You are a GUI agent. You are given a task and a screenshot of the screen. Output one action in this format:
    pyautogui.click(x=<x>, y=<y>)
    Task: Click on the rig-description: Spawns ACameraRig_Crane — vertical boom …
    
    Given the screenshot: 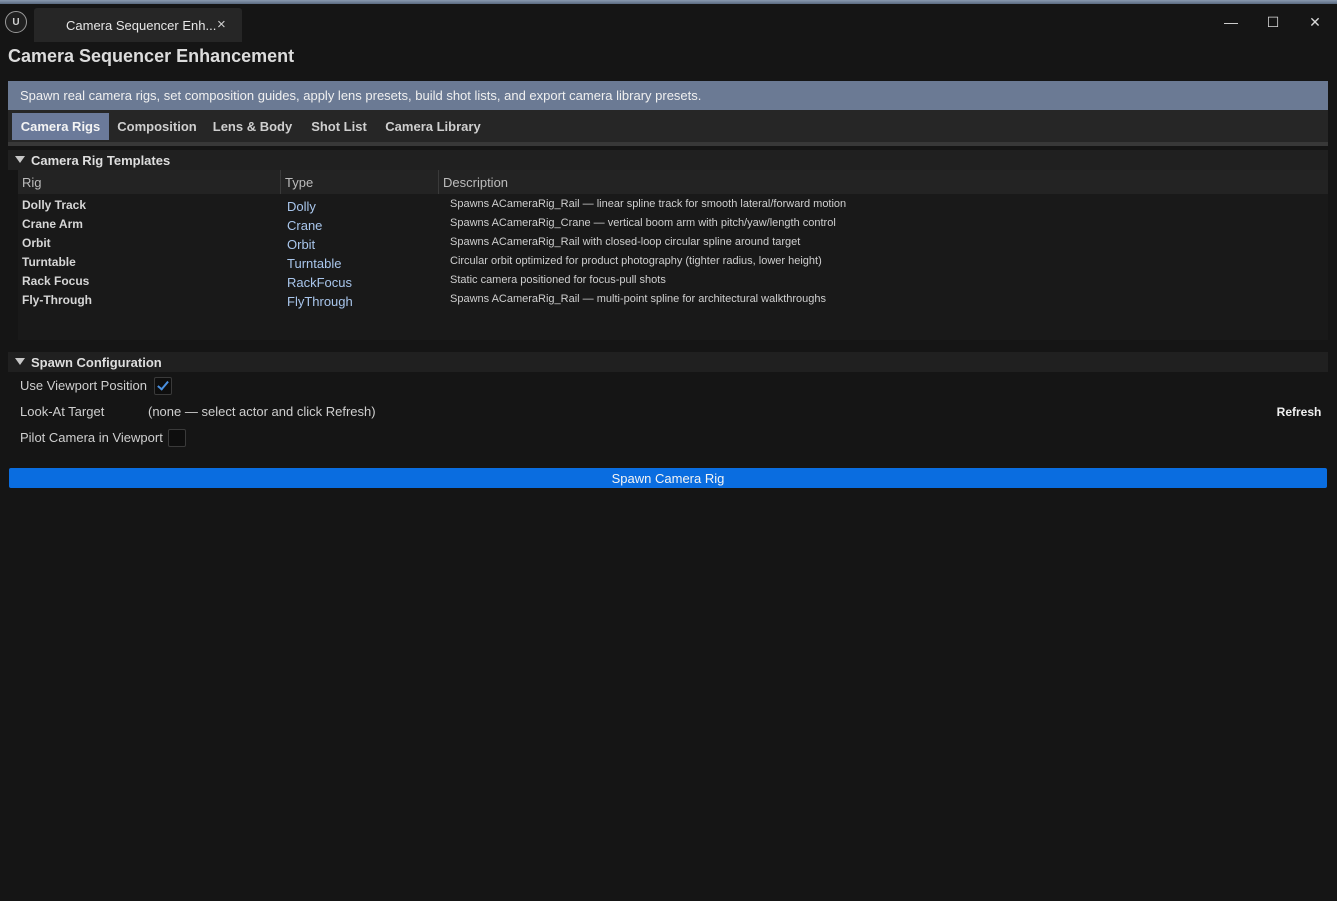 What is the action you would take?
    pyautogui.click(x=643, y=223)
    